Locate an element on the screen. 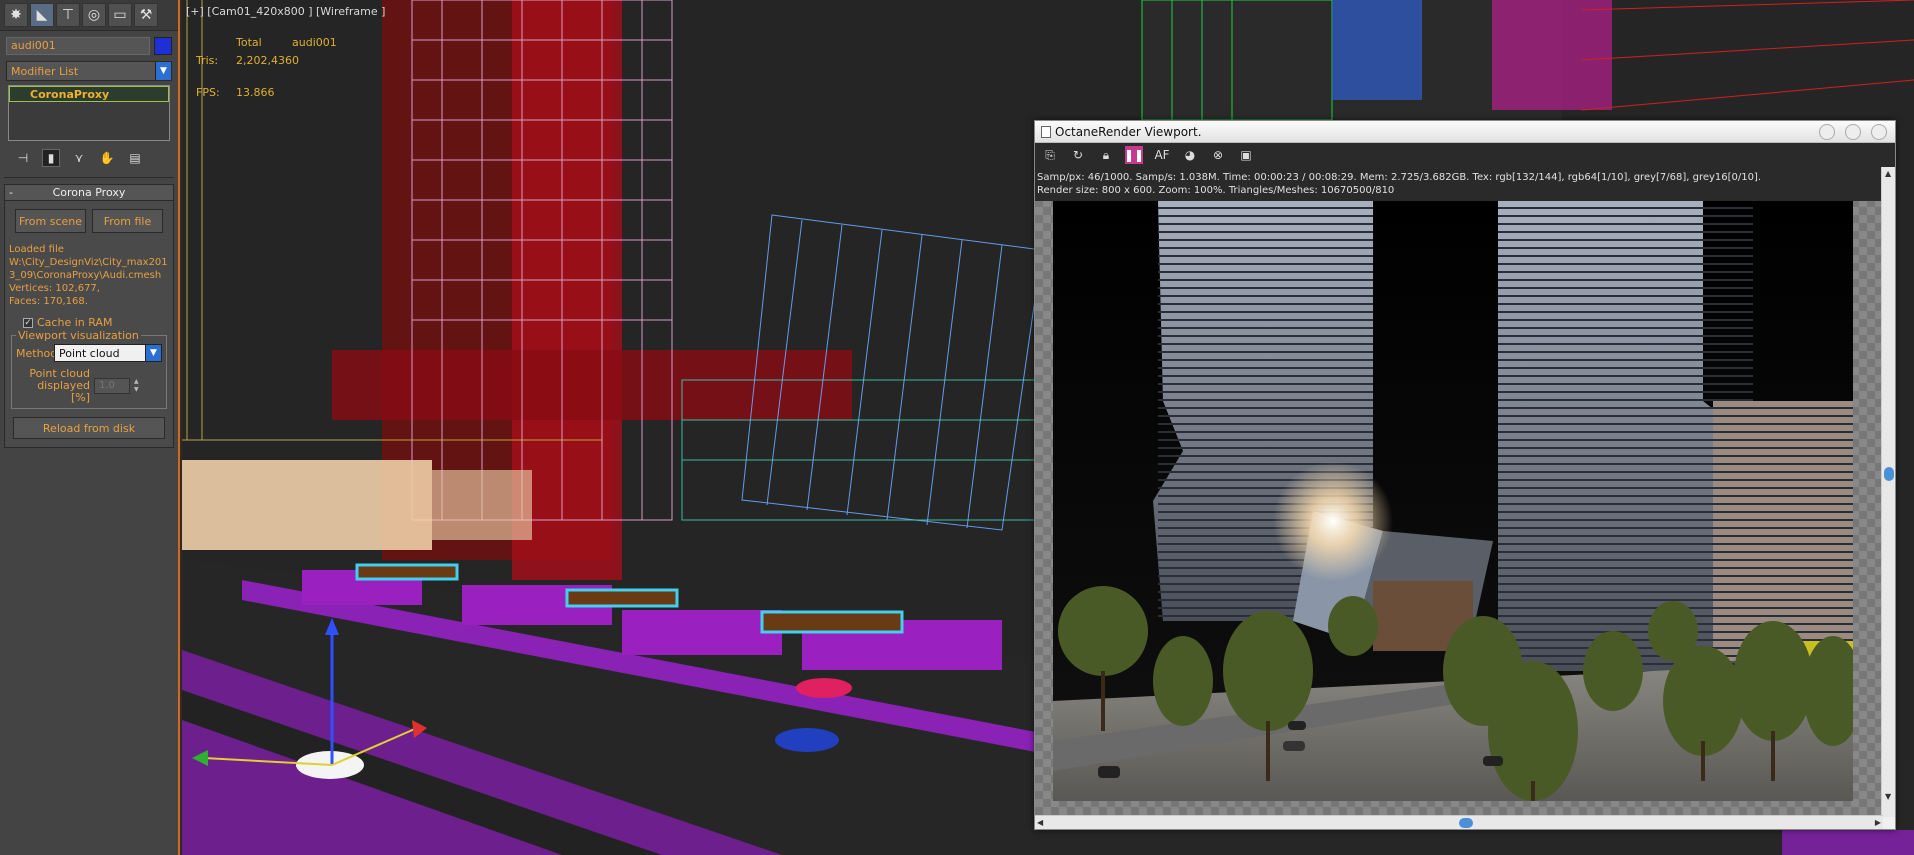 The image size is (1914, 855). display-tab-icon: ▭ is located at coordinates (120, 15).